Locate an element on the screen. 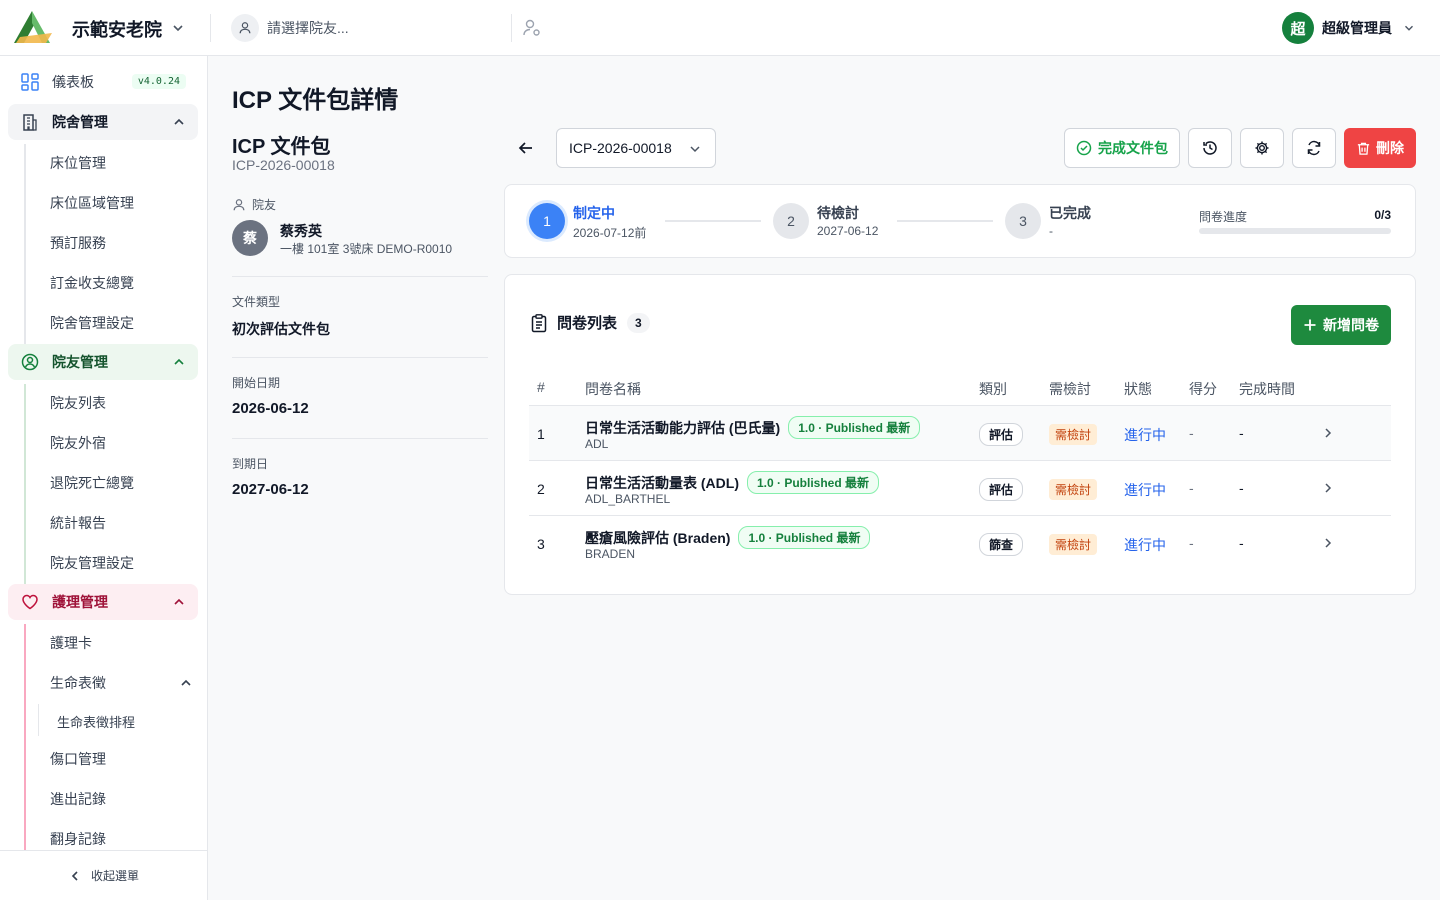  sidebar-group-facility: 院舍管理 is located at coordinates (103, 122).